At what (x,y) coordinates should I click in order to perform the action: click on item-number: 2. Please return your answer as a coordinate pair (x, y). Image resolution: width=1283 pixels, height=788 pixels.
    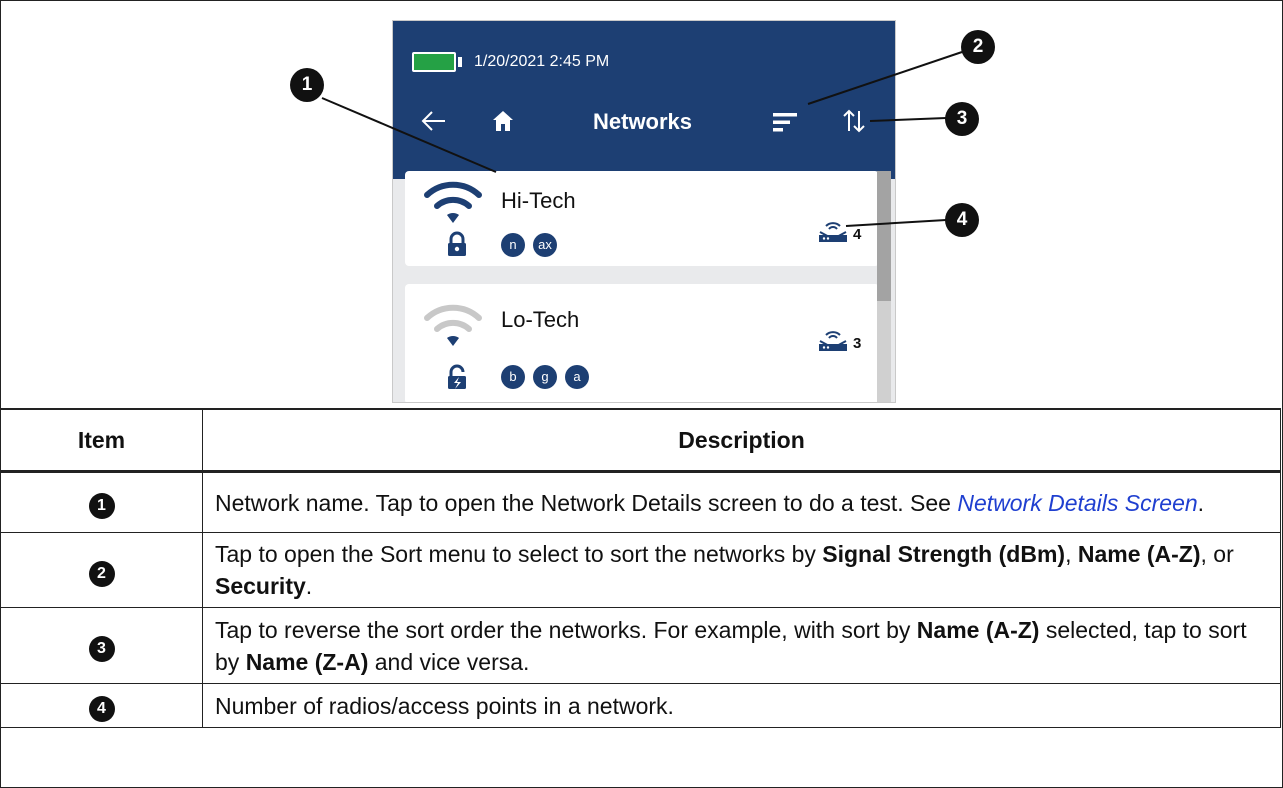
    Looking at the image, I should click on (101, 573).